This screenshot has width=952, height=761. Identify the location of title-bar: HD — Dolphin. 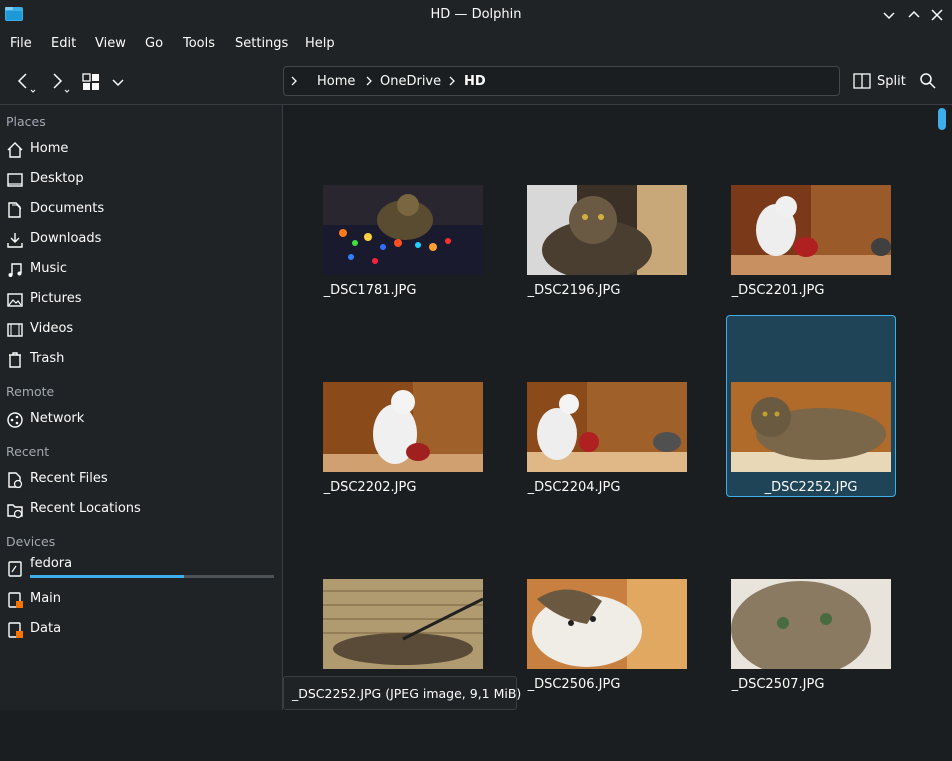
(476, 15).